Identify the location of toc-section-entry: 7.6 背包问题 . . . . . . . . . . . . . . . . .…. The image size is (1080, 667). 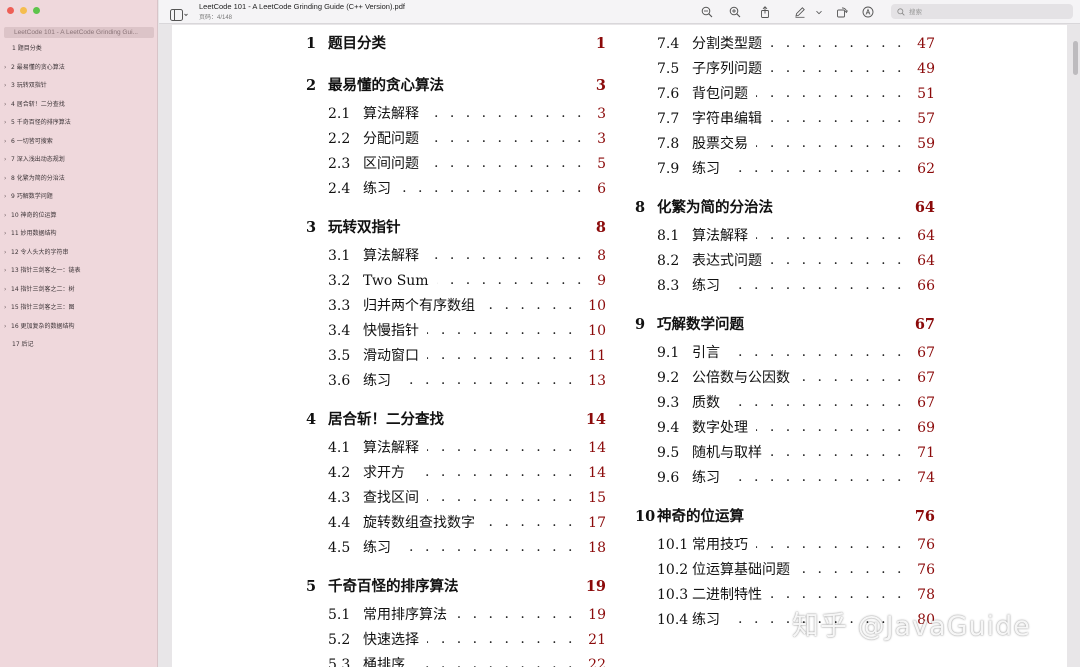
(785, 94).